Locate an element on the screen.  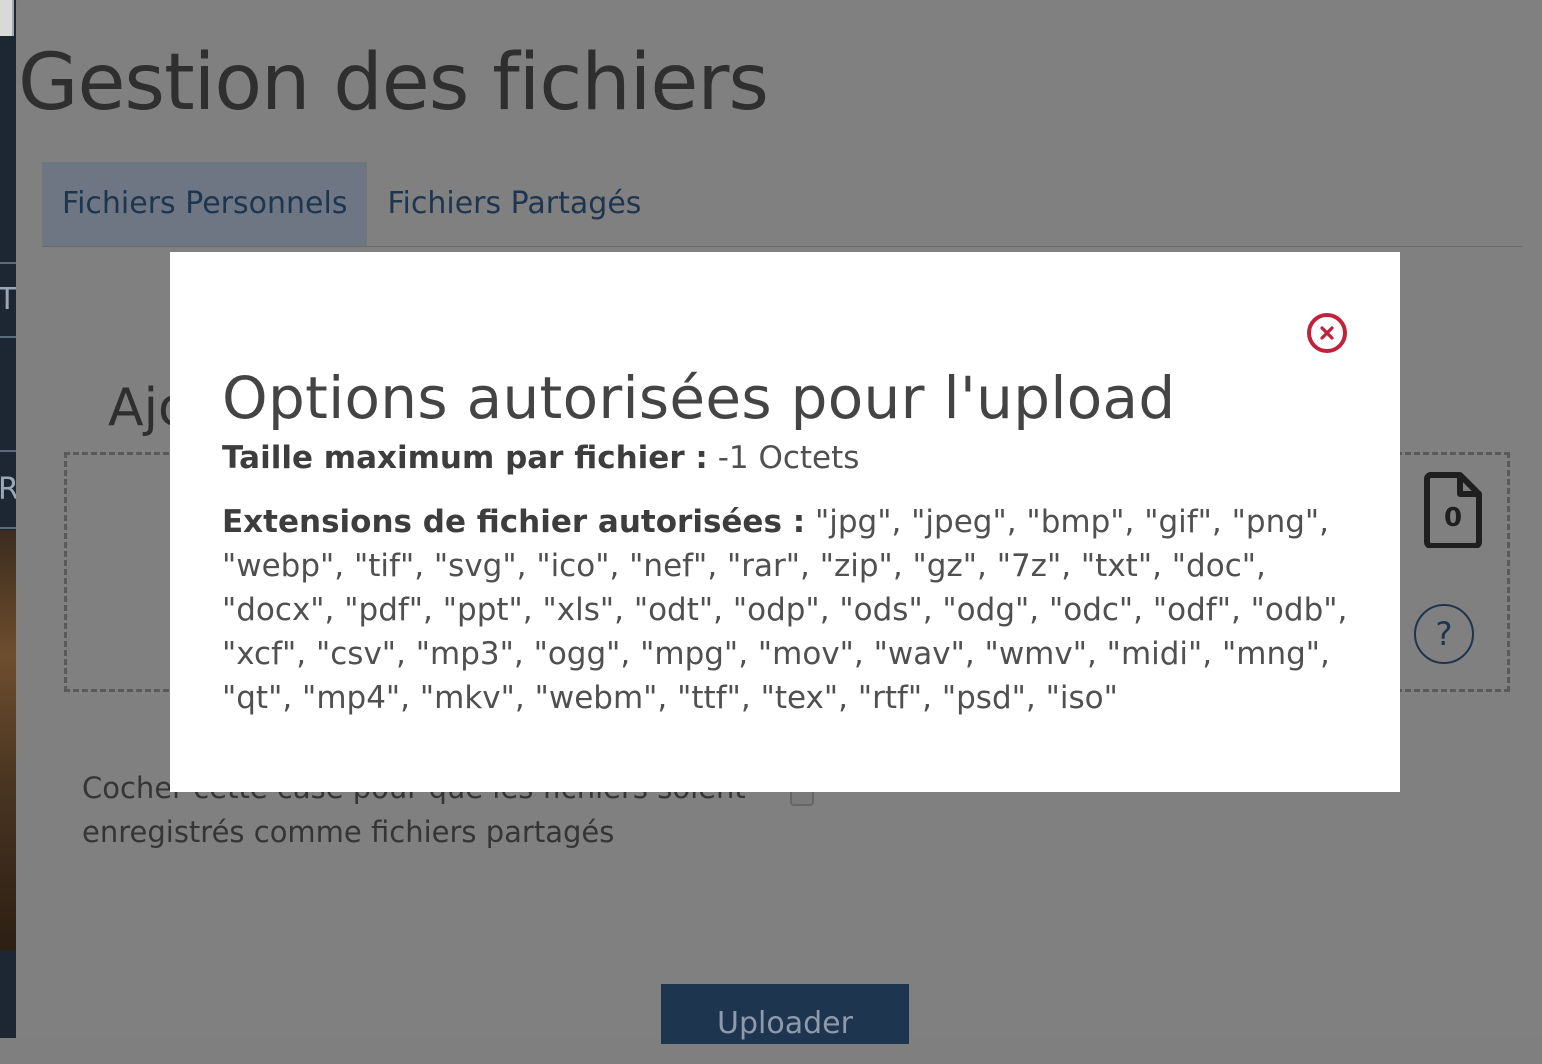
tab-divider is located at coordinates (782, 246).